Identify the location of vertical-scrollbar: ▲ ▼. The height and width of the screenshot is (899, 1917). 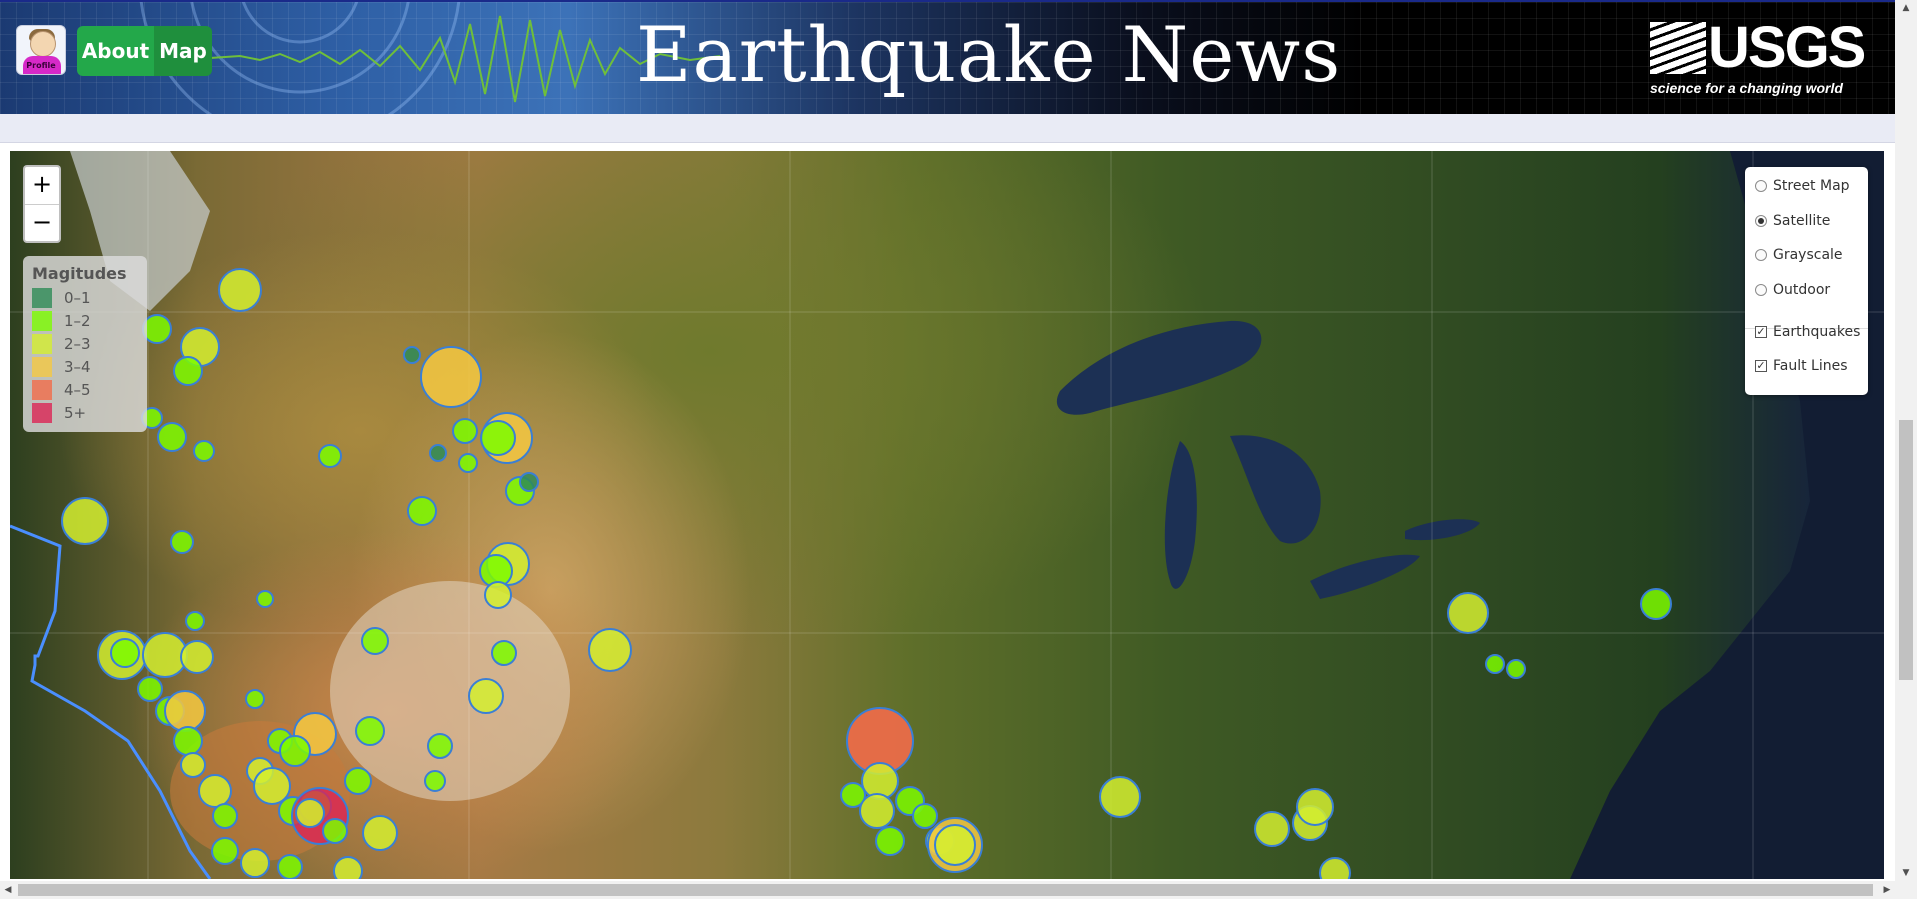
(1906, 440).